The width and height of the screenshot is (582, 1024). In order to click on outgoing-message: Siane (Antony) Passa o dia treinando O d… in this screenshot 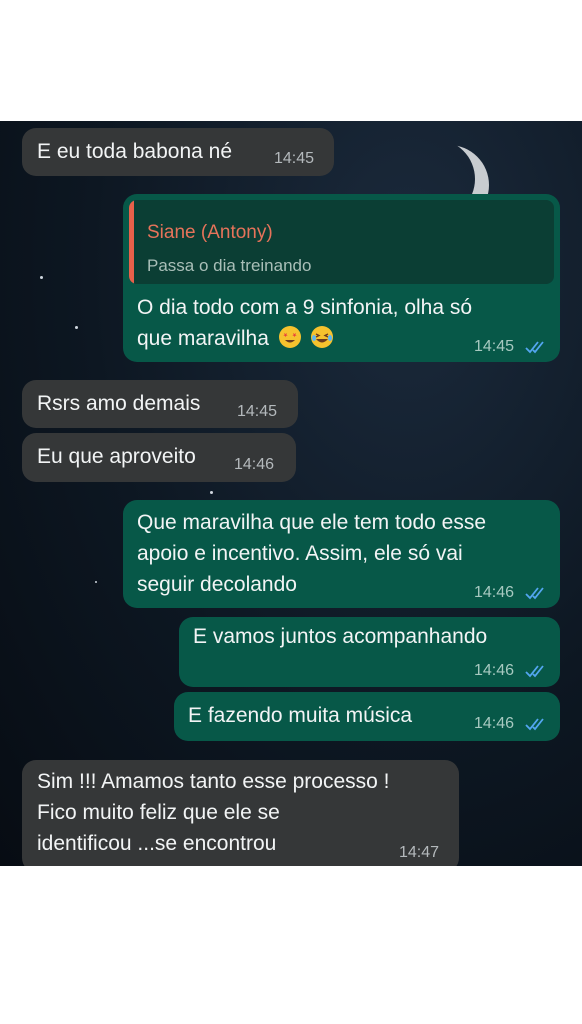, I will do `click(341, 278)`.